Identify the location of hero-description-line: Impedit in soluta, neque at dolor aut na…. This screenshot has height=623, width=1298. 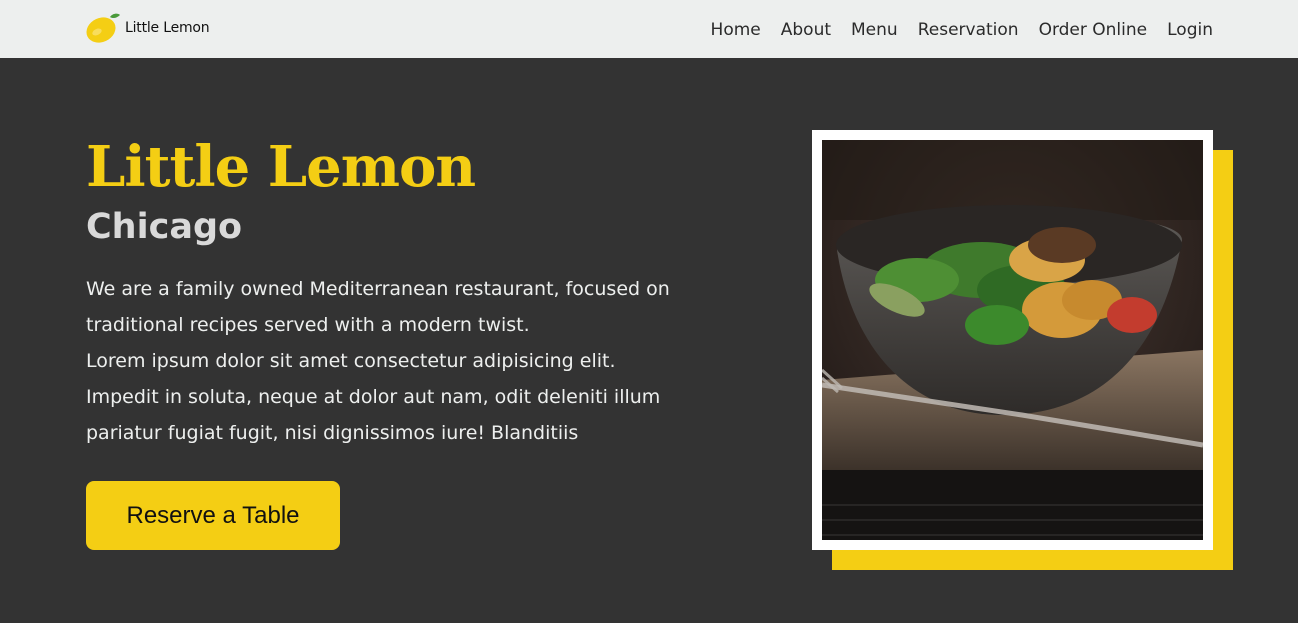
(373, 397).